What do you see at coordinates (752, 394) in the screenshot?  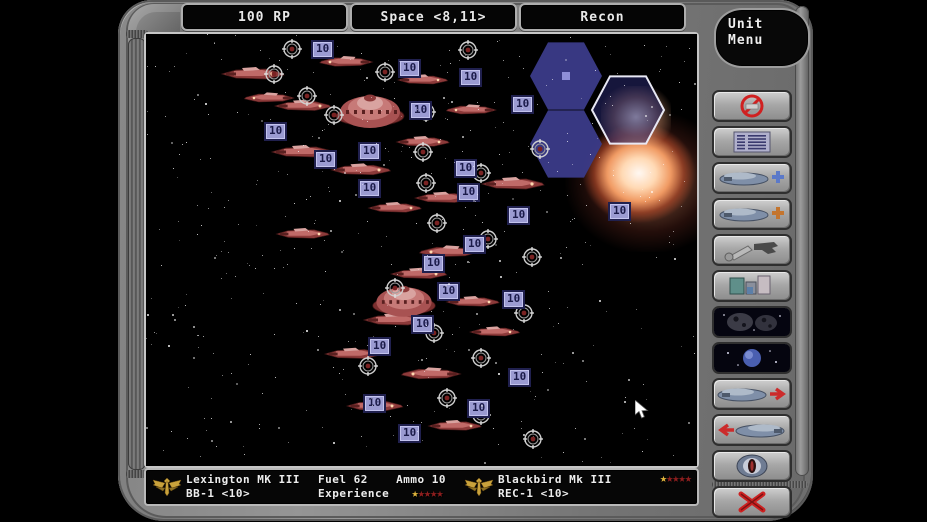 I see `move-forward-button` at bounding box center [752, 394].